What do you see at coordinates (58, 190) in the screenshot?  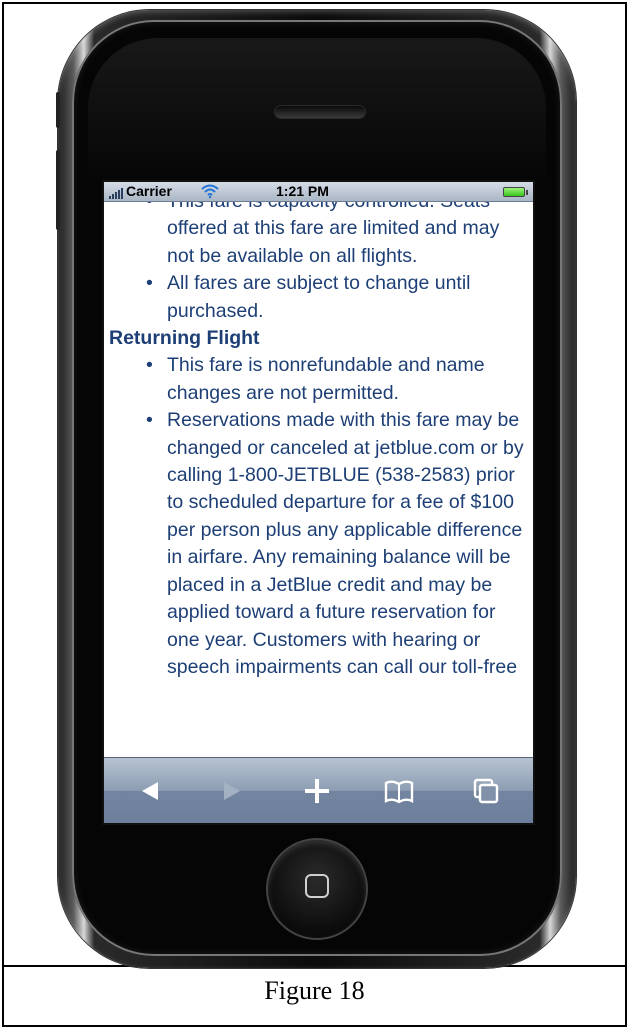 I see `volume-button` at bounding box center [58, 190].